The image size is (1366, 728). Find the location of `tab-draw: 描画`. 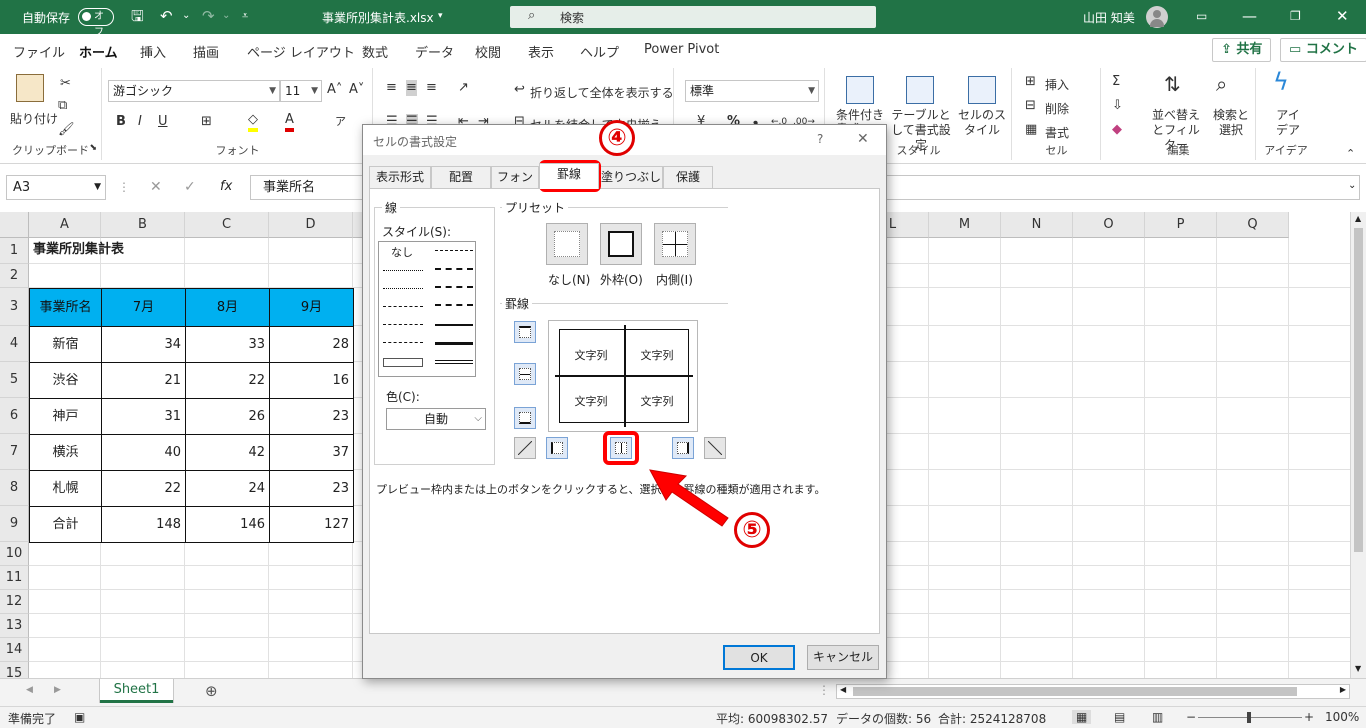

tab-draw: 描画 is located at coordinates (206, 51).